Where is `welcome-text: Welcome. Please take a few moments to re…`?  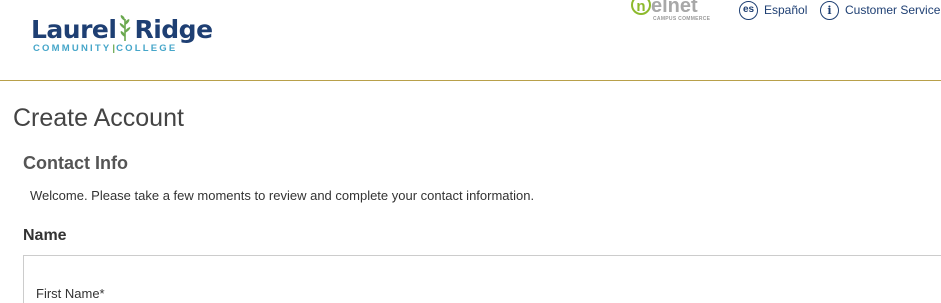 welcome-text: Welcome. Please take a few moments to re… is located at coordinates (282, 195).